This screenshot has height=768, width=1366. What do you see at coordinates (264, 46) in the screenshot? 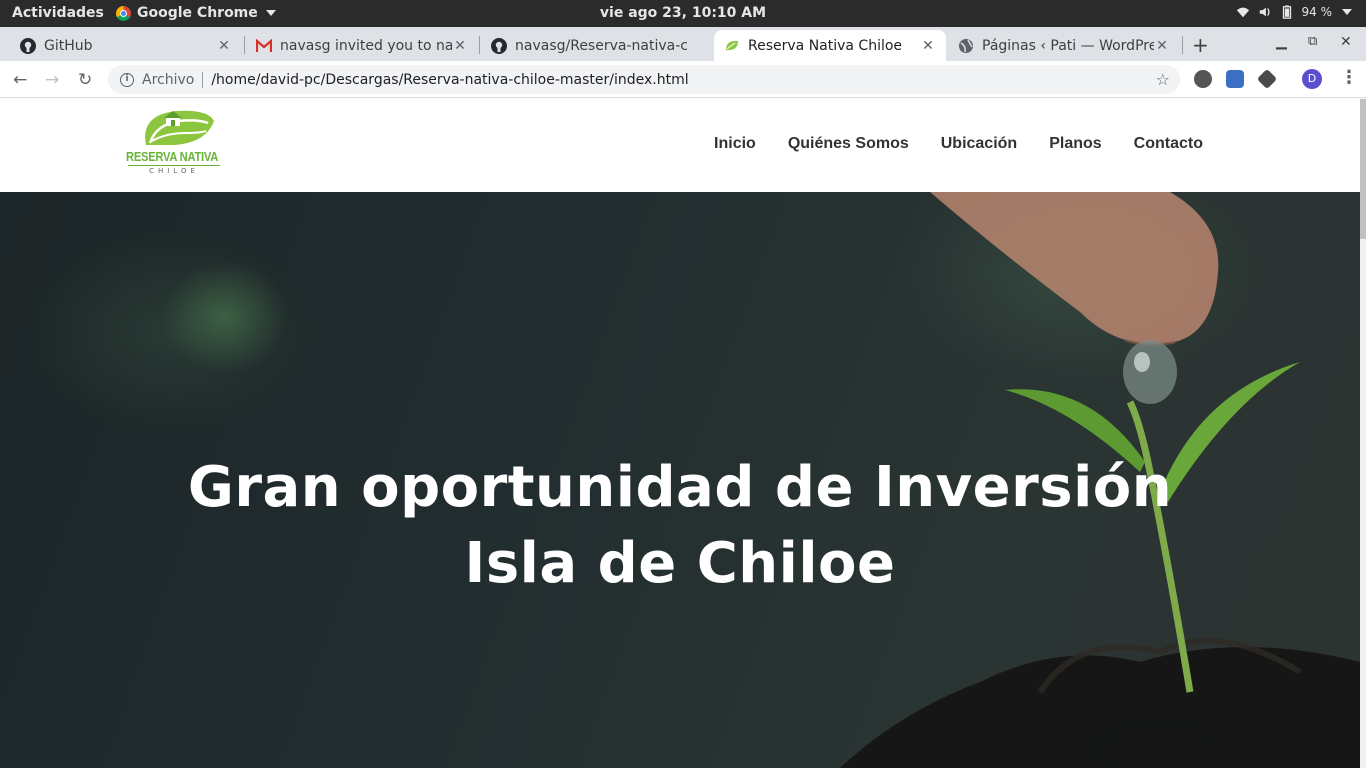
I see `gmail-icon` at bounding box center [264, 46].